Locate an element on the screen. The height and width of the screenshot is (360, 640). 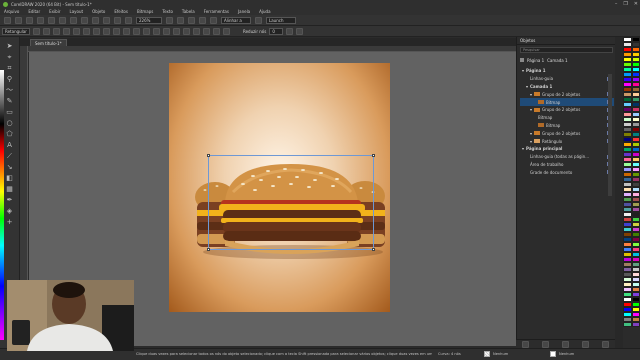
object-tree-row: ▾ Retângulo is located at coordinates (567, 141).